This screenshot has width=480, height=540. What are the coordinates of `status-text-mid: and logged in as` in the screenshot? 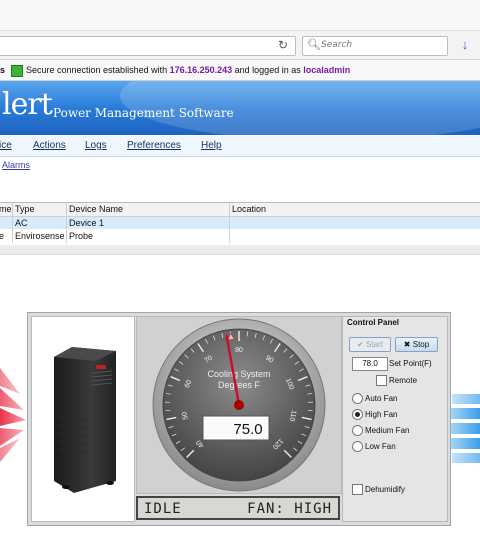 It's located at (268, 70).